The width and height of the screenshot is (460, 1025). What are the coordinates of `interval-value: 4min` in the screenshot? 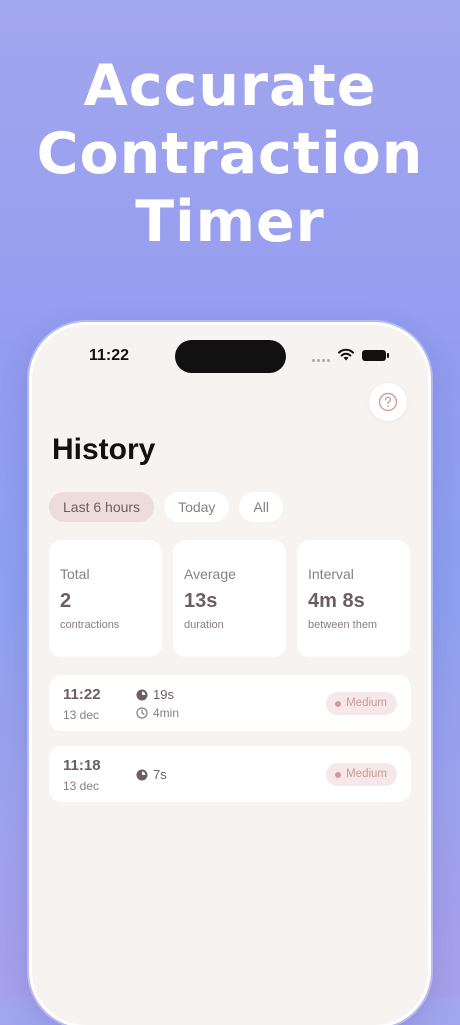 It's located at (166, 713).